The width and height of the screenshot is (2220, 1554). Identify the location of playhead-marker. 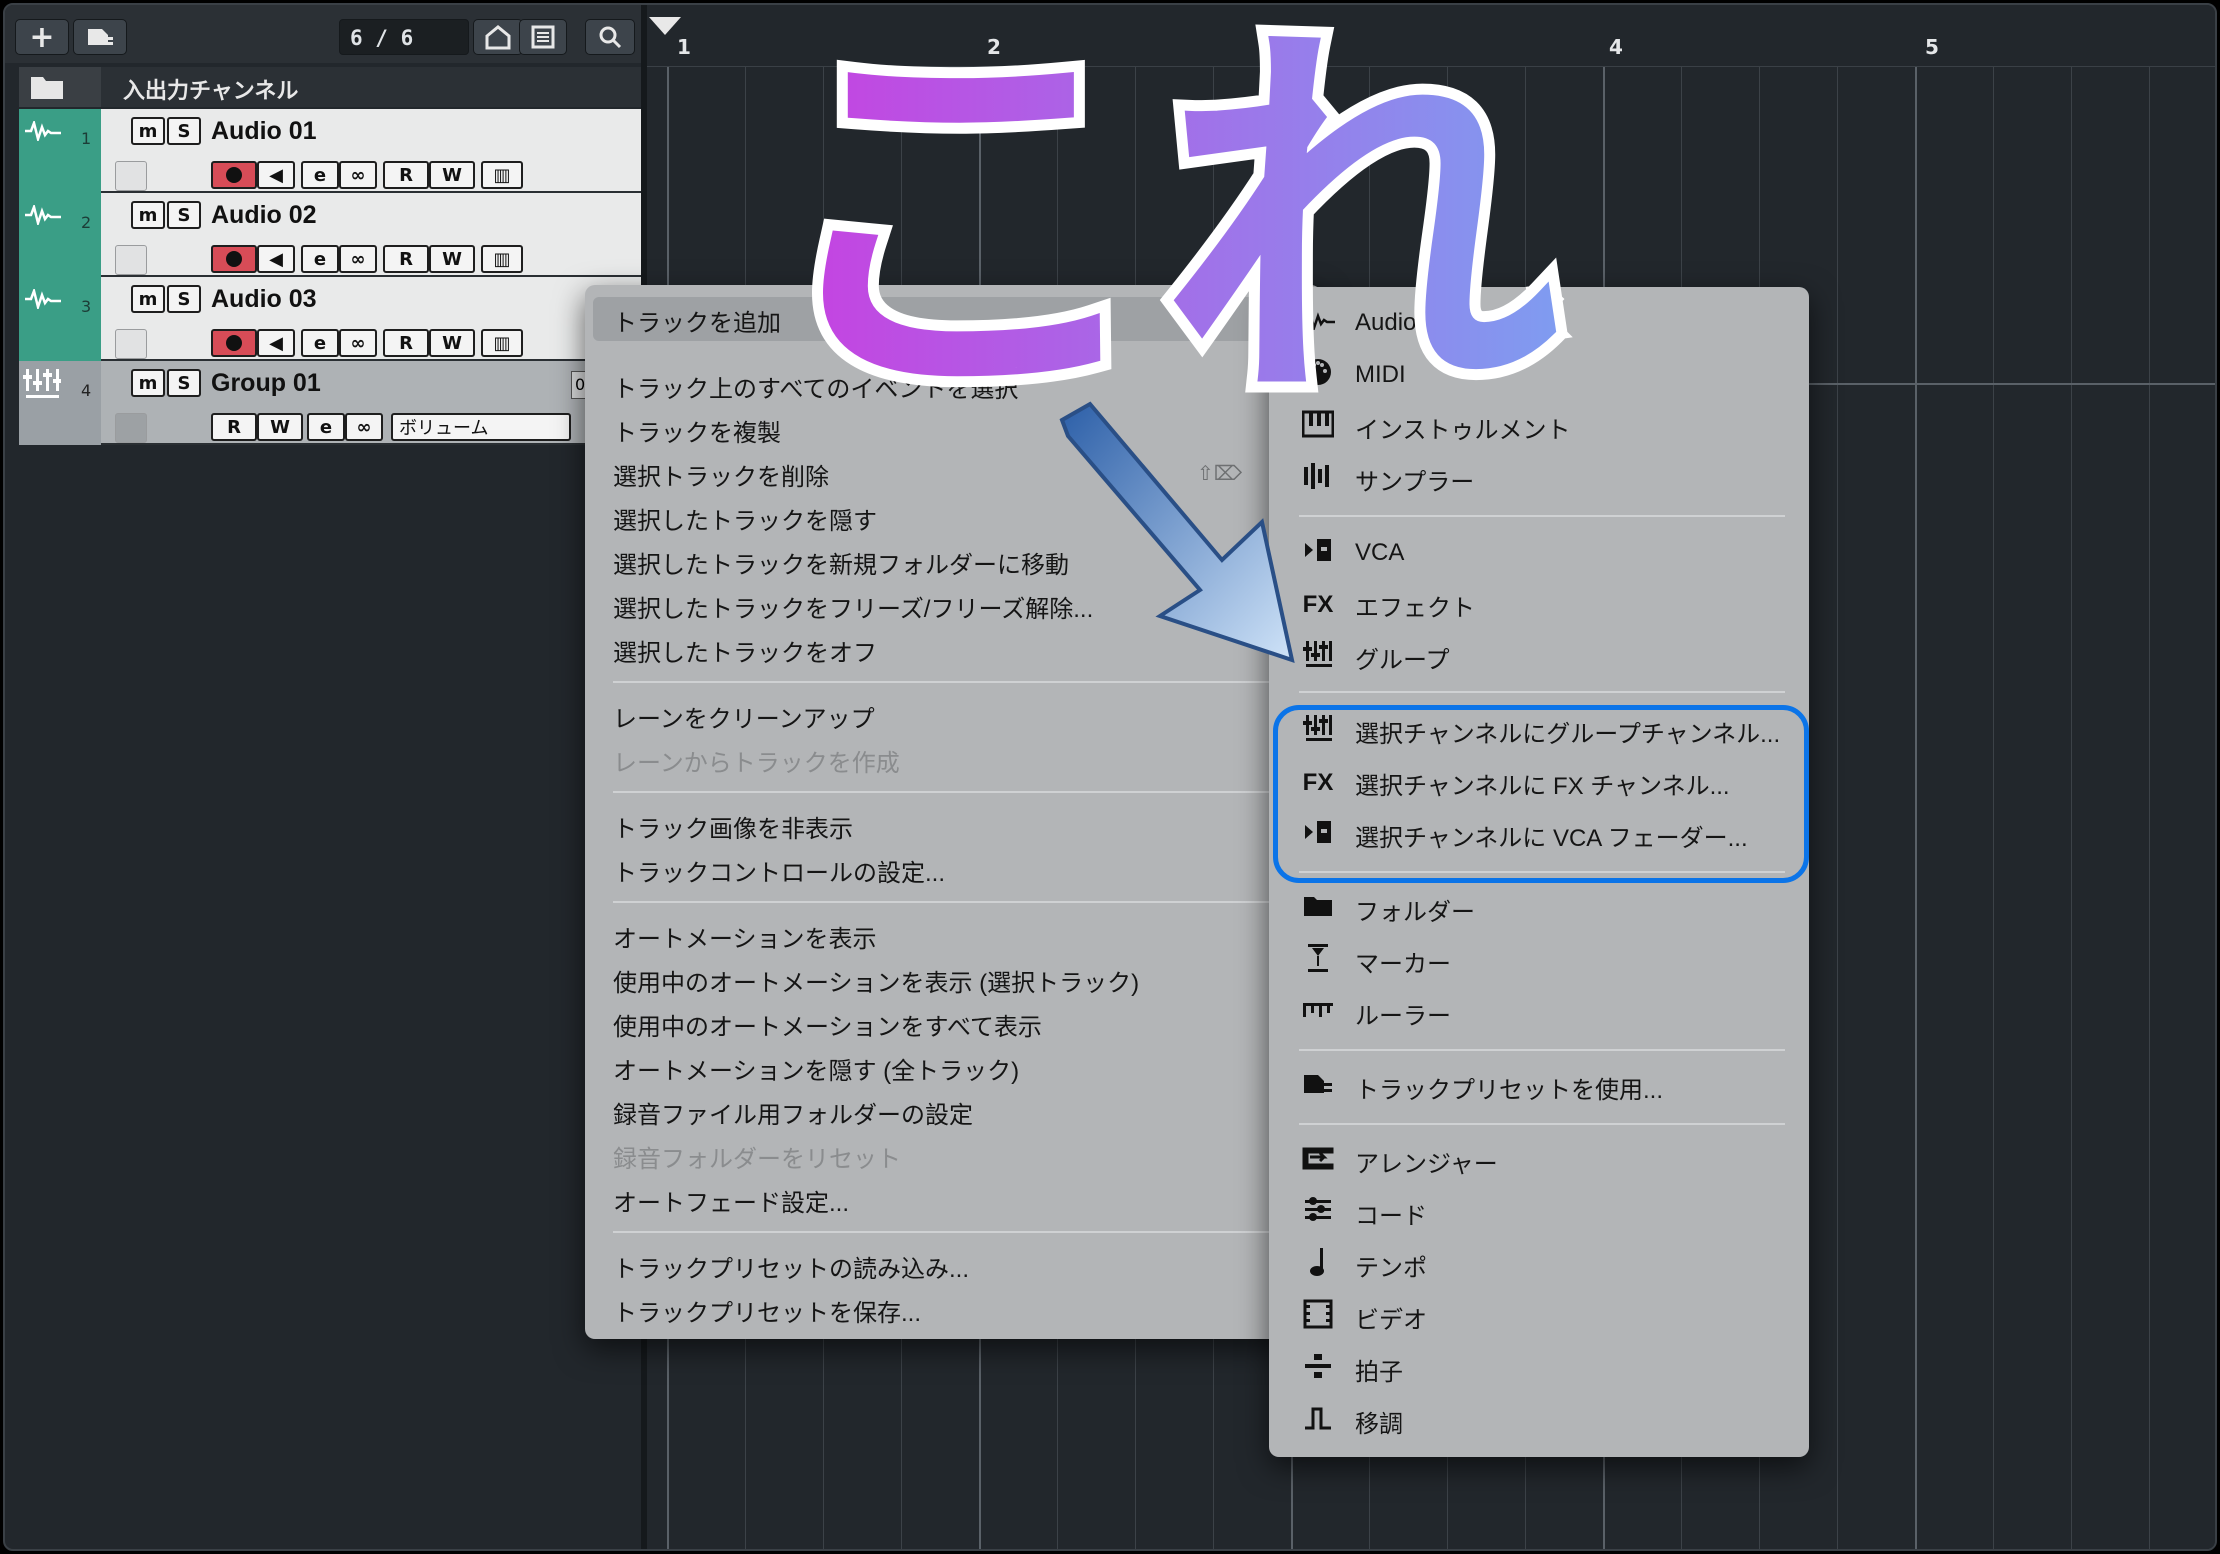
(665, 26).